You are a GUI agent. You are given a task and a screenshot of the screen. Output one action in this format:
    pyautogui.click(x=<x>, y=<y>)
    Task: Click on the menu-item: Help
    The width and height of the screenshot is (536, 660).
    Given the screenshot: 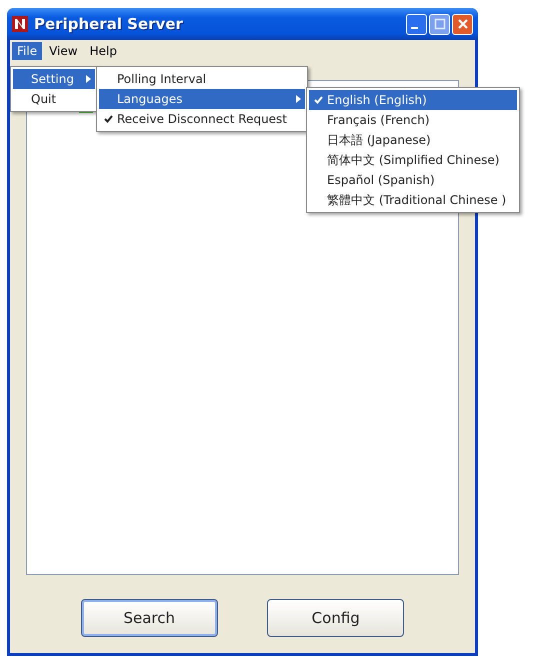 What is the action you would take?
    pyautogui.click(x=103, y=51)
    